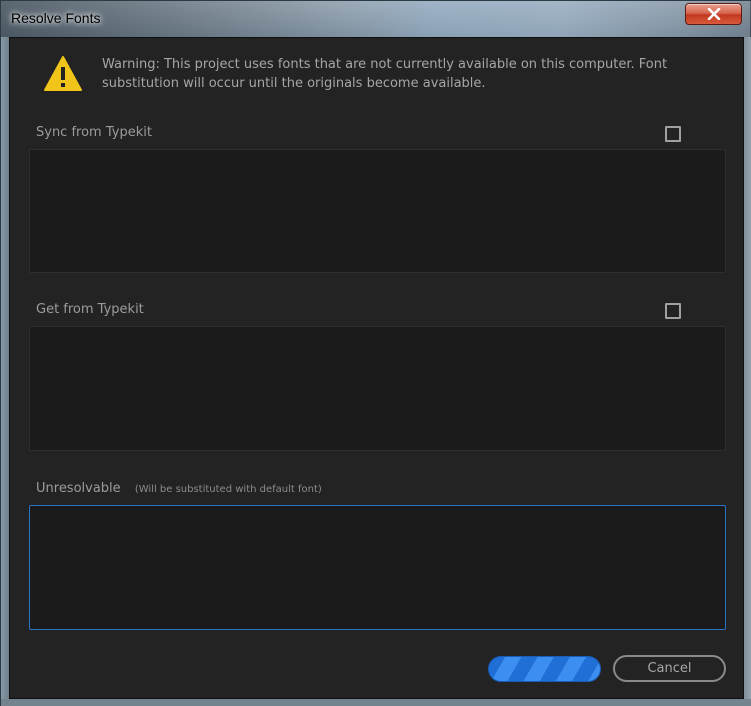 The width and height of the screenshot is (751, 706). Describe the element at coordinates (544, 669) in the screenshot. I see `ok-button` at that location.